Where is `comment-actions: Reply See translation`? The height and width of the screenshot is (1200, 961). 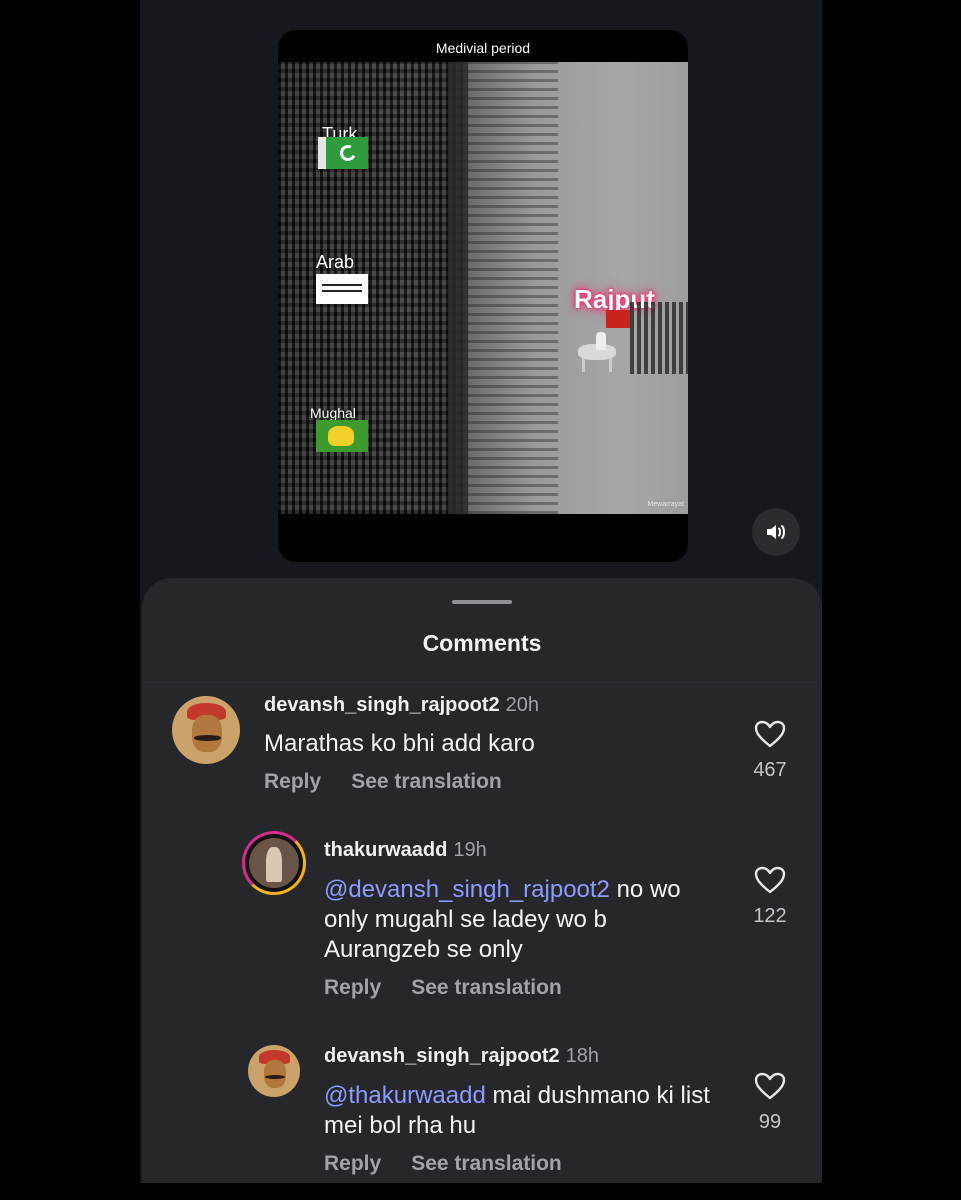
comment-actions: Reply See translation is located at coordinates (443, 1164).